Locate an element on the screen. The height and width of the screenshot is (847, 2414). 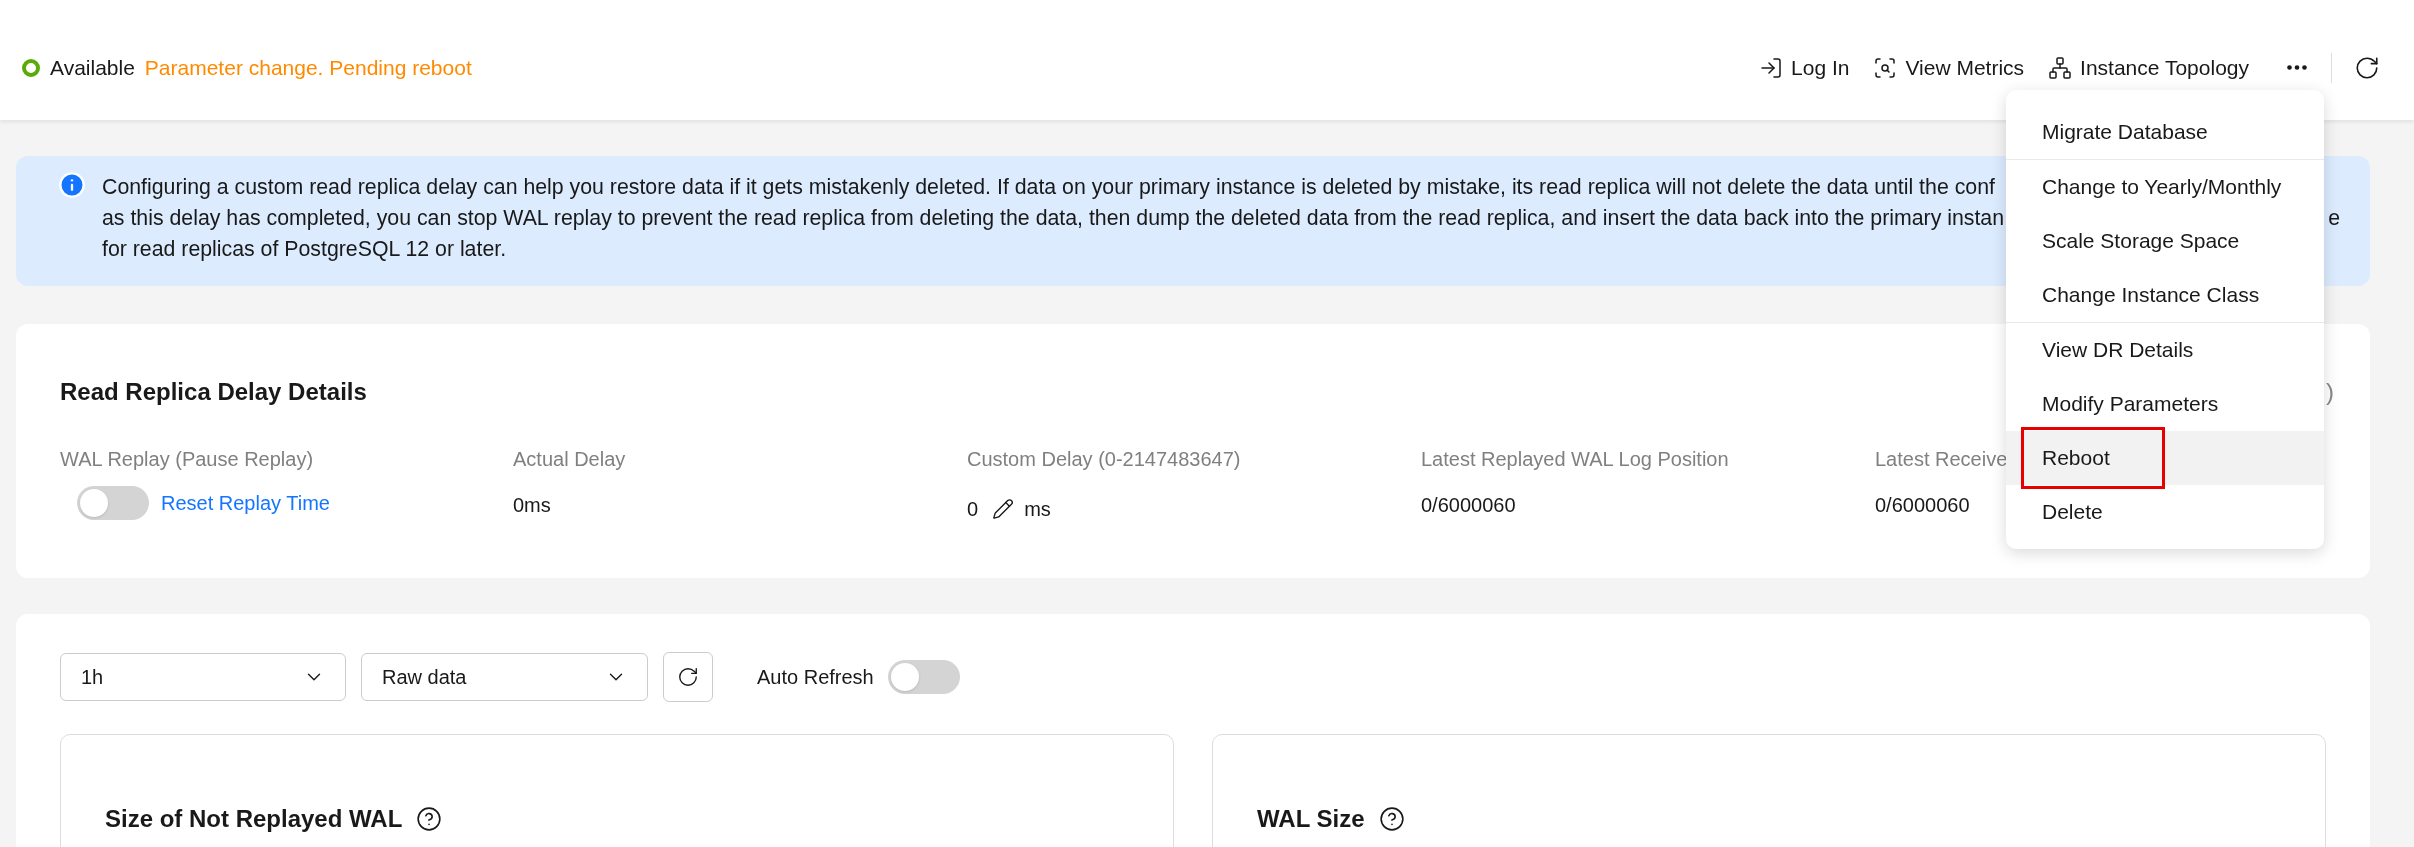
banner-text: e is located at coordinates (2334, 218).